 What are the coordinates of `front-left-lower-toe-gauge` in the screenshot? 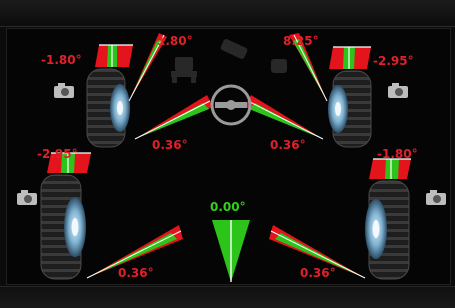 It's located at (173, 117).